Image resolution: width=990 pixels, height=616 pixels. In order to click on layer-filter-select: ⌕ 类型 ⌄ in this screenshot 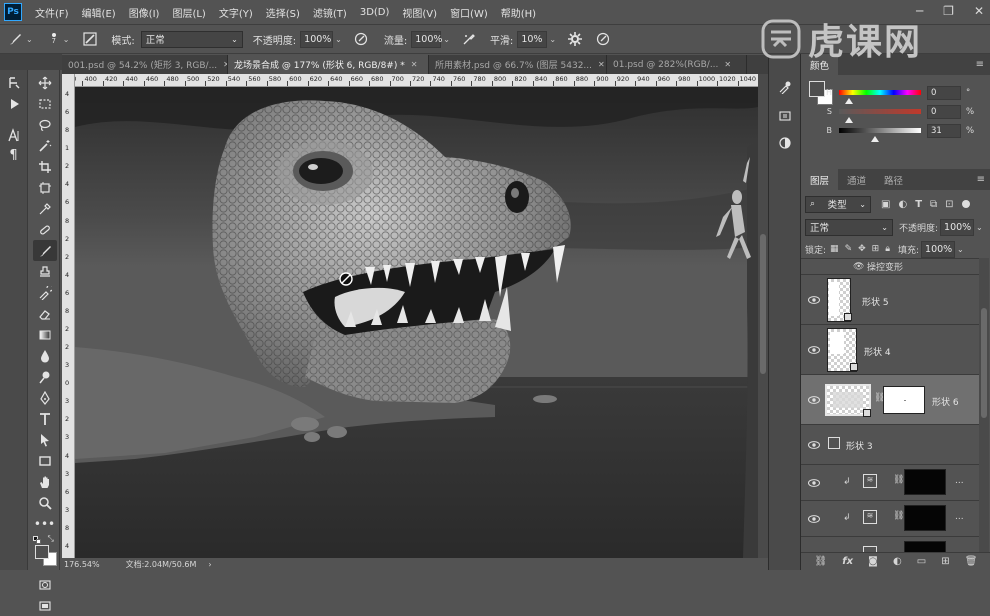, I will do `click(838, 204)`.